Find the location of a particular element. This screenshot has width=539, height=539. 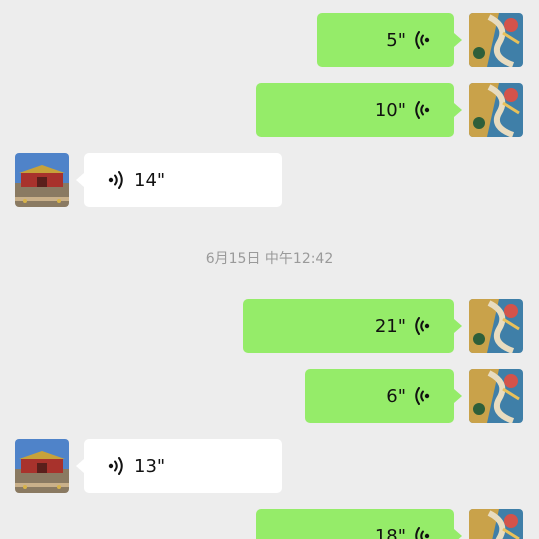

voice-duration: 10" is located at coordinates (390, 110).